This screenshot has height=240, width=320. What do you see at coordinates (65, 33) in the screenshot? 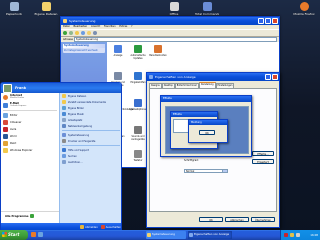
I see `back-icon` at bounding box center [65, 33].